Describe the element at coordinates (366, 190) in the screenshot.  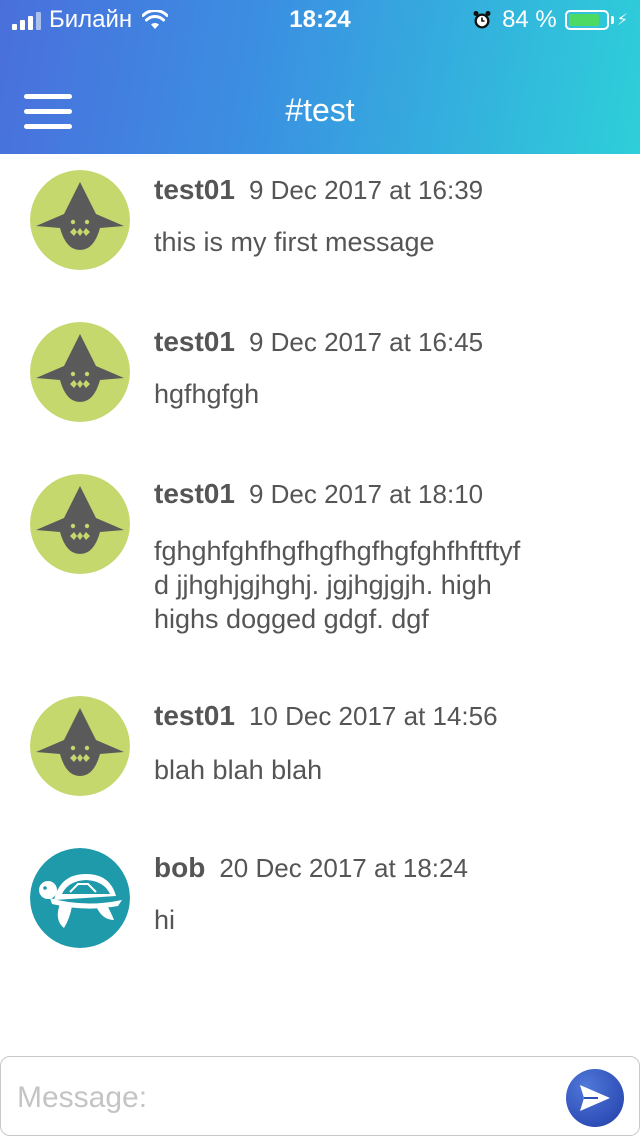
I see `message-timestamp: 9 Dec 2017 at 16:39` at that location.